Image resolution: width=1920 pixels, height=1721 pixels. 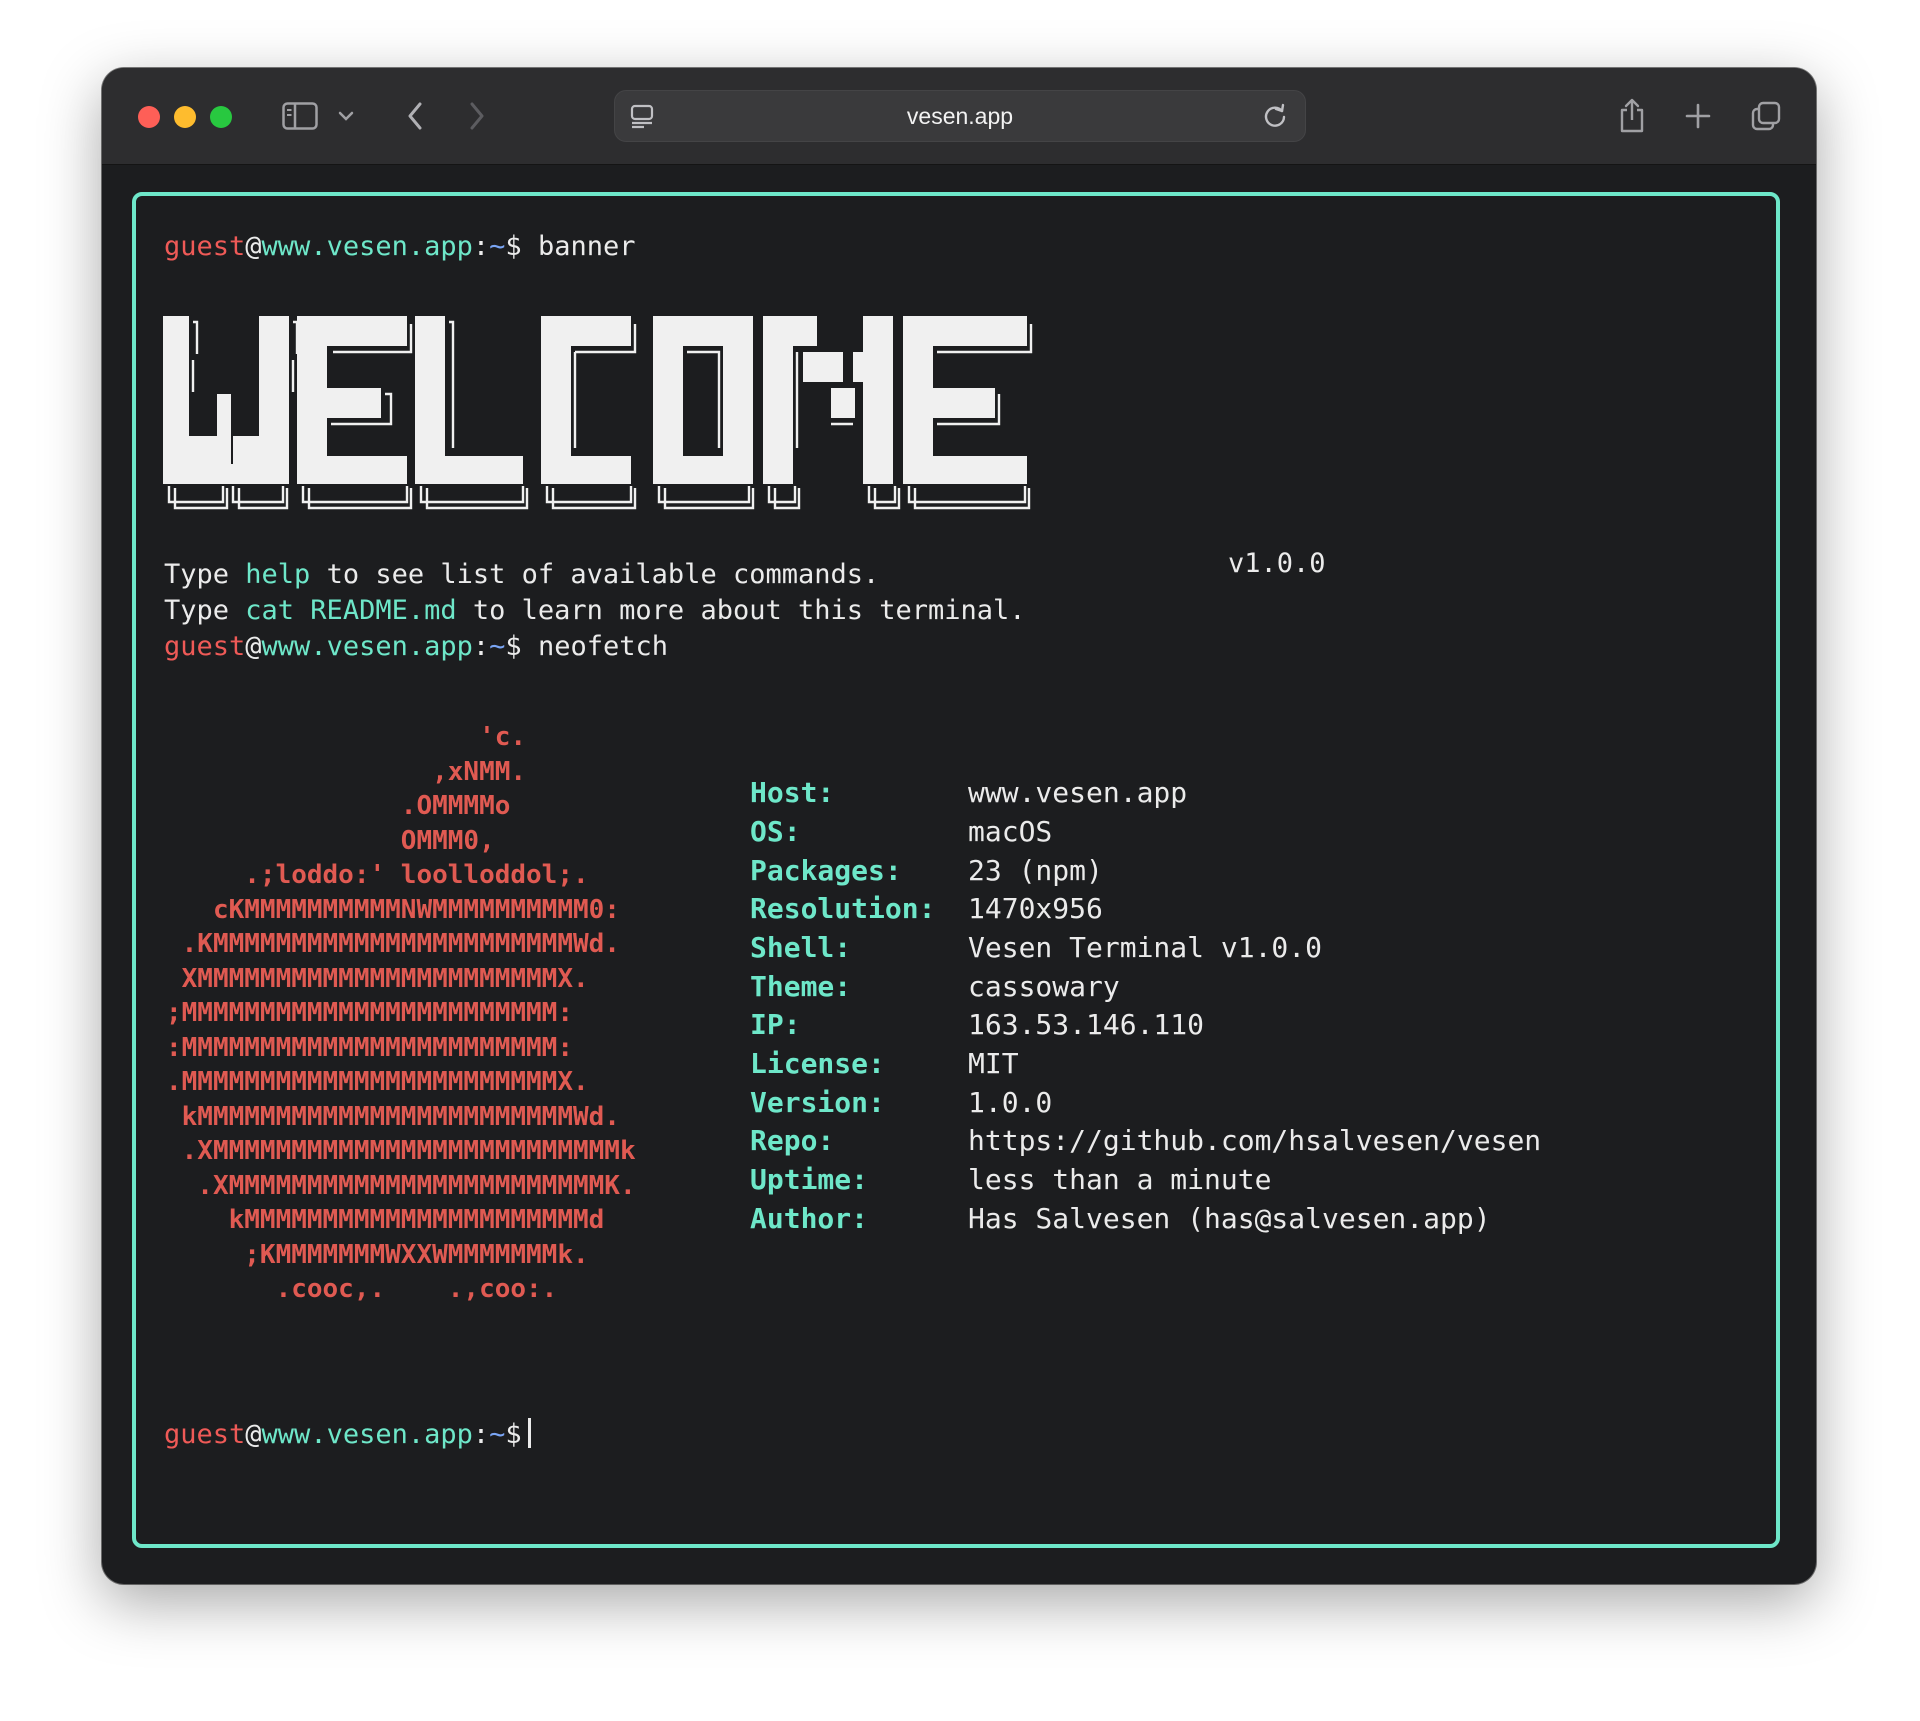 I want to click on chevron-down-icon, so click(x=346, y=116).